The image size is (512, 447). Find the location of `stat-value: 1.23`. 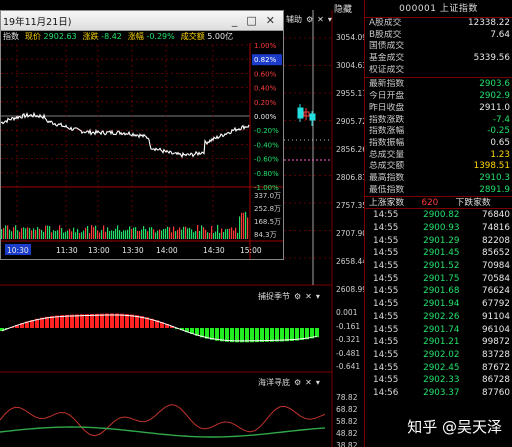

stat-value: 1.23 is located at coordinates (500, 154).